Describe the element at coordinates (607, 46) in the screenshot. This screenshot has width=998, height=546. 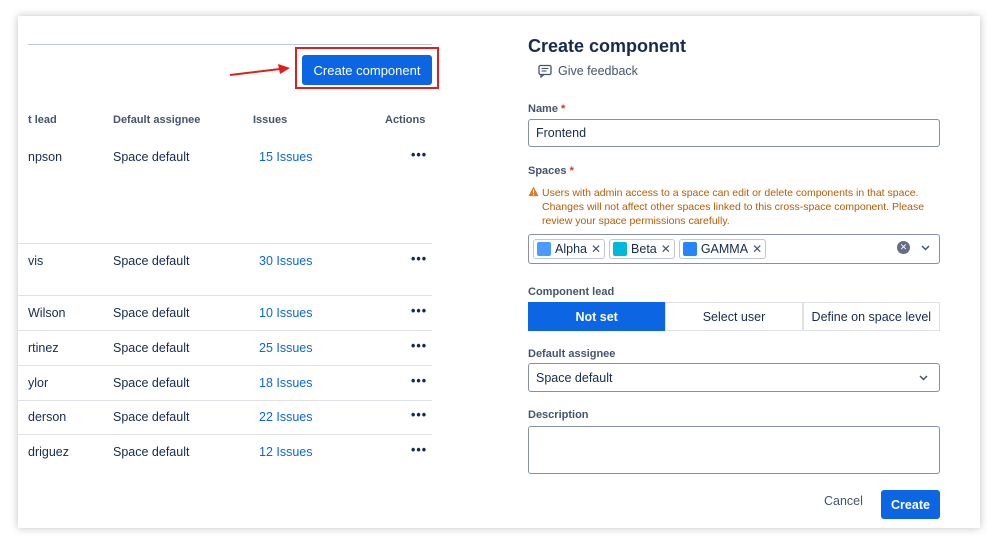
I see `form-title: Create component` at that location.